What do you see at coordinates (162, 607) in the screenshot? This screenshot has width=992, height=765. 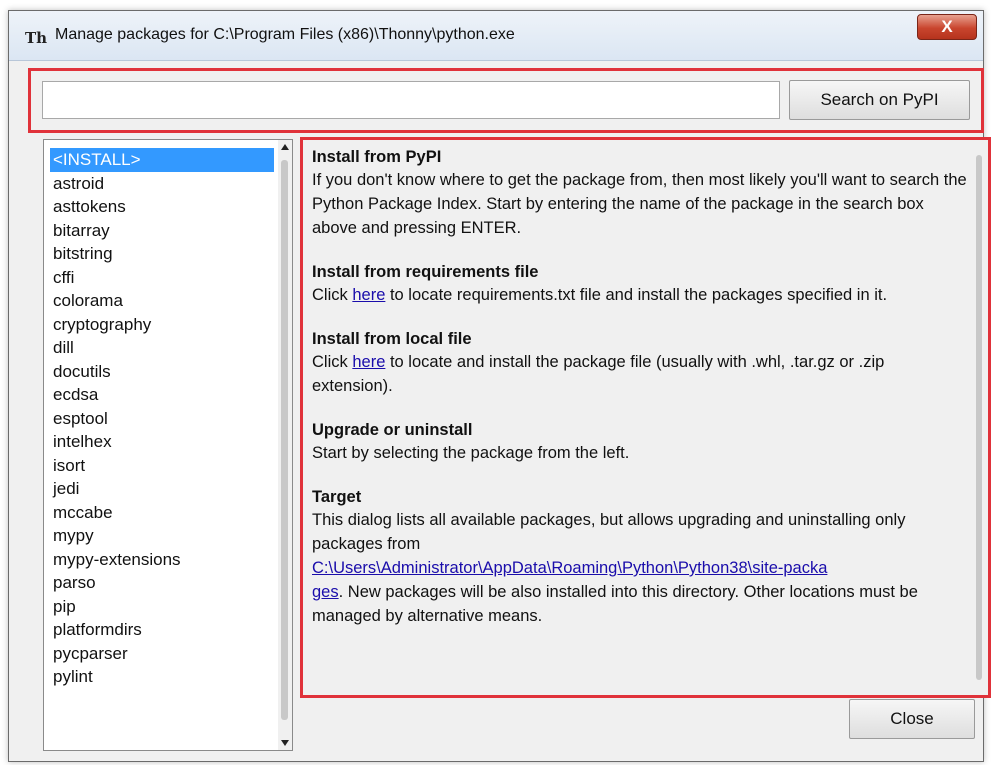 I see `package-list-item: pip` at bounding box center [162, 607].